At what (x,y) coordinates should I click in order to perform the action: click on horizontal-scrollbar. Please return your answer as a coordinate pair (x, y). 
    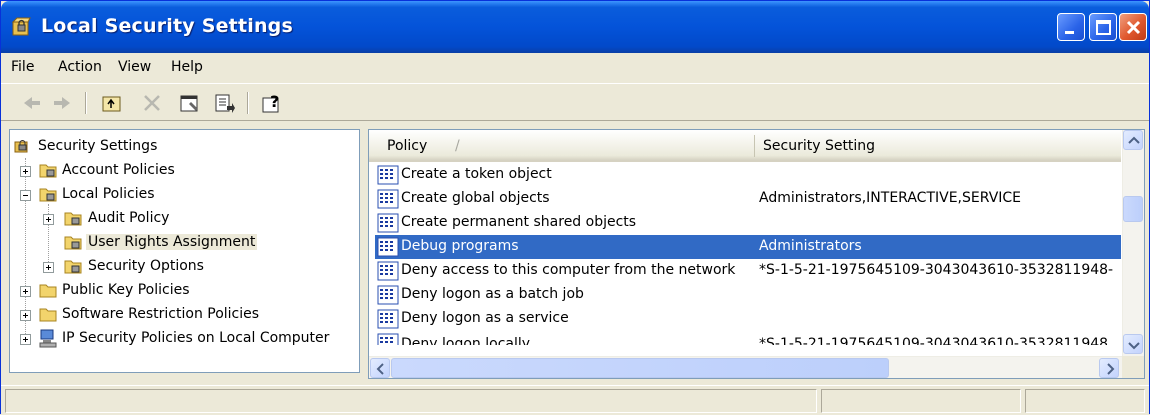
    Looking at the image, I should click on (746, 367).